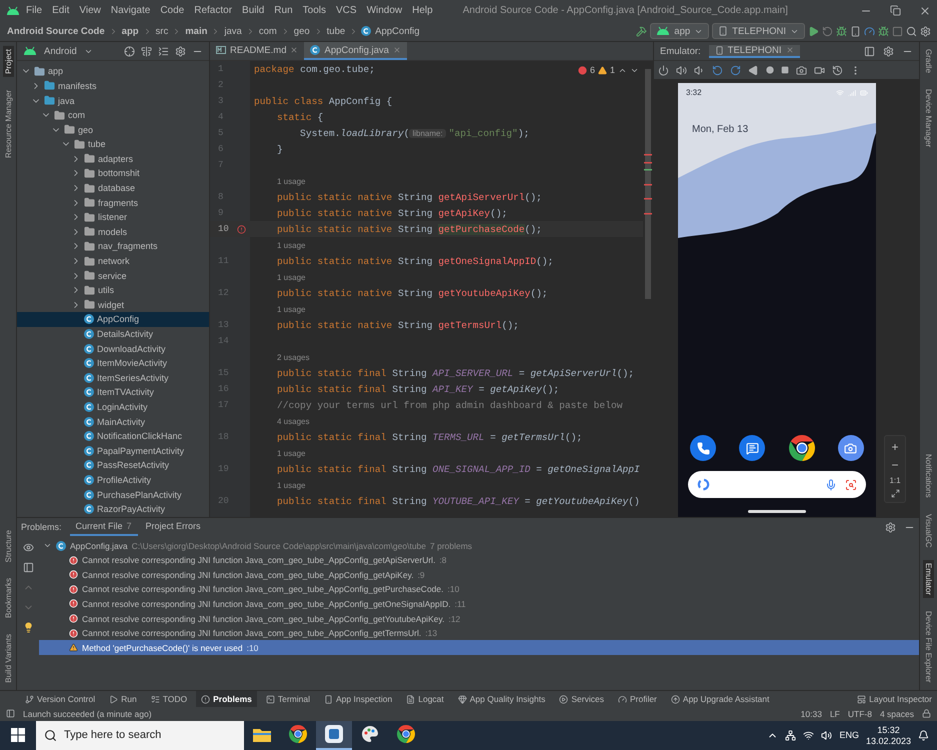 This screenshot has width=937, height=750. What do you see at coordinates (268, 31) in the screenshot?
I see `breadcrumb: com` at bounding box center [268, 31].